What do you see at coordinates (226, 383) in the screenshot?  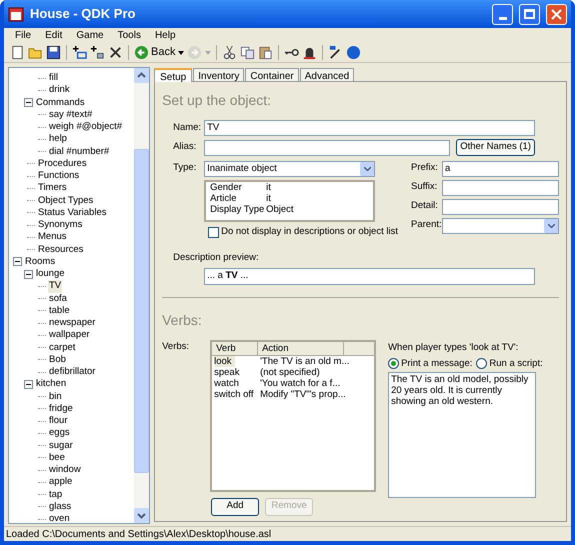 I see `list-cell: watch` at bounding box center [226, 383].